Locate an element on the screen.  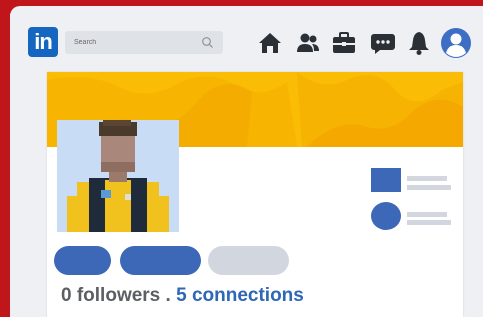
network-icon is located at coordinates (308, 43).